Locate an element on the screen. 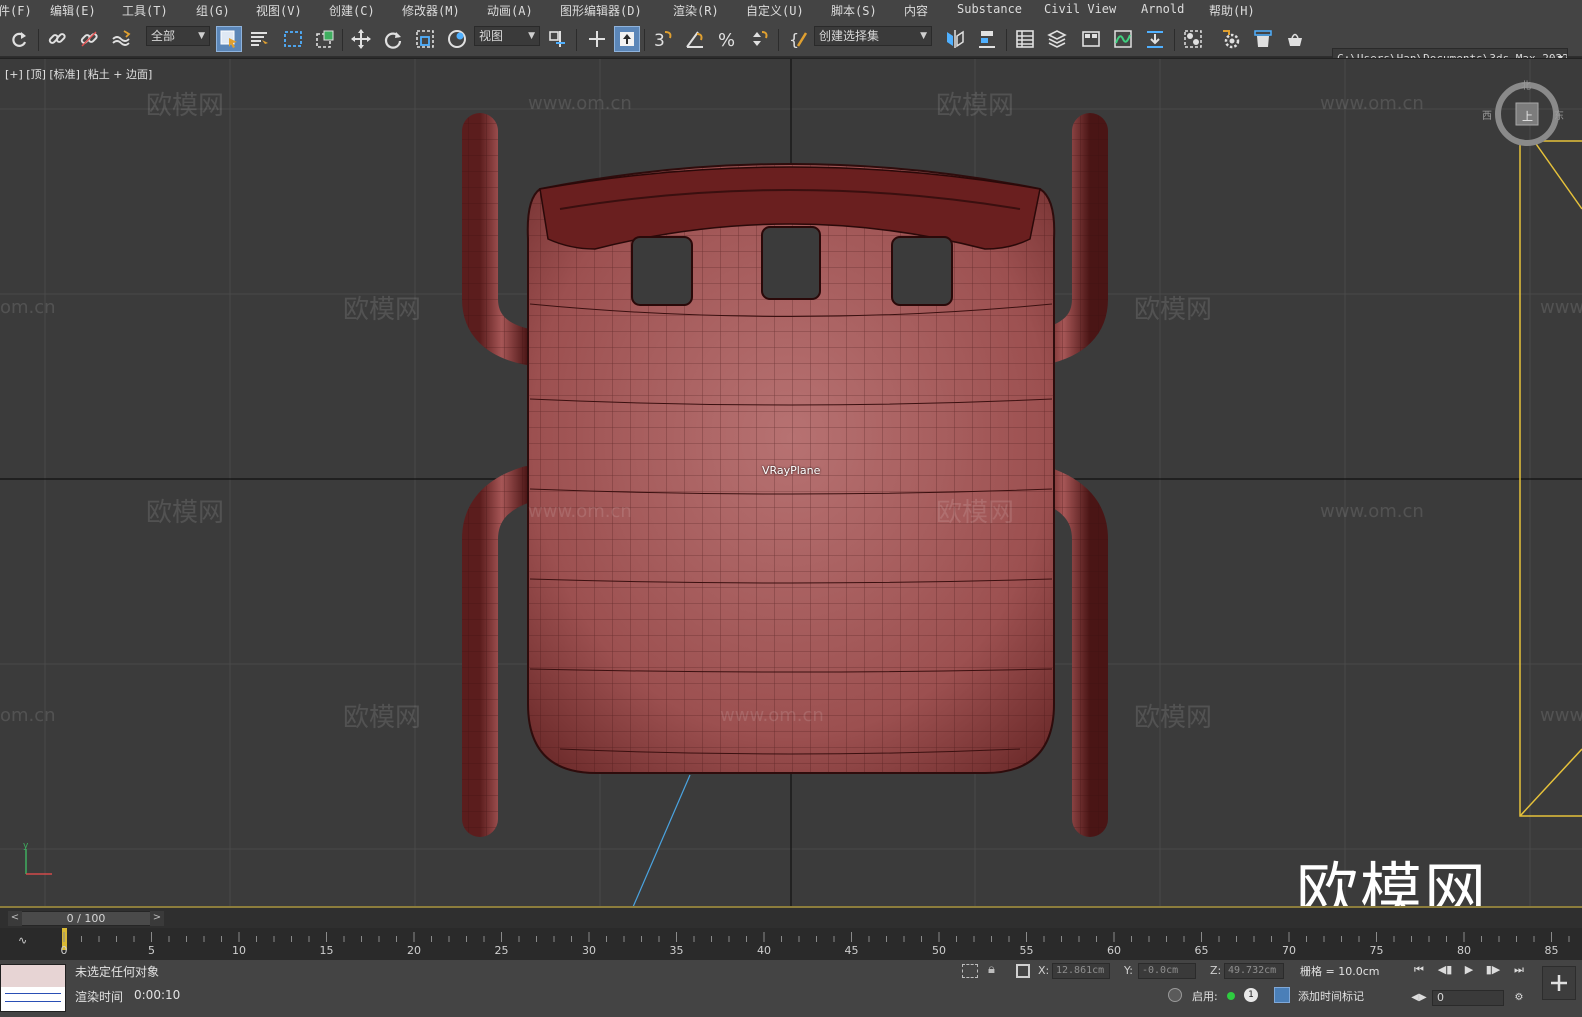 The height and width of the screenshot is (1017, 1582). layer-explorer-icon is located at coordinates (1057, 39).